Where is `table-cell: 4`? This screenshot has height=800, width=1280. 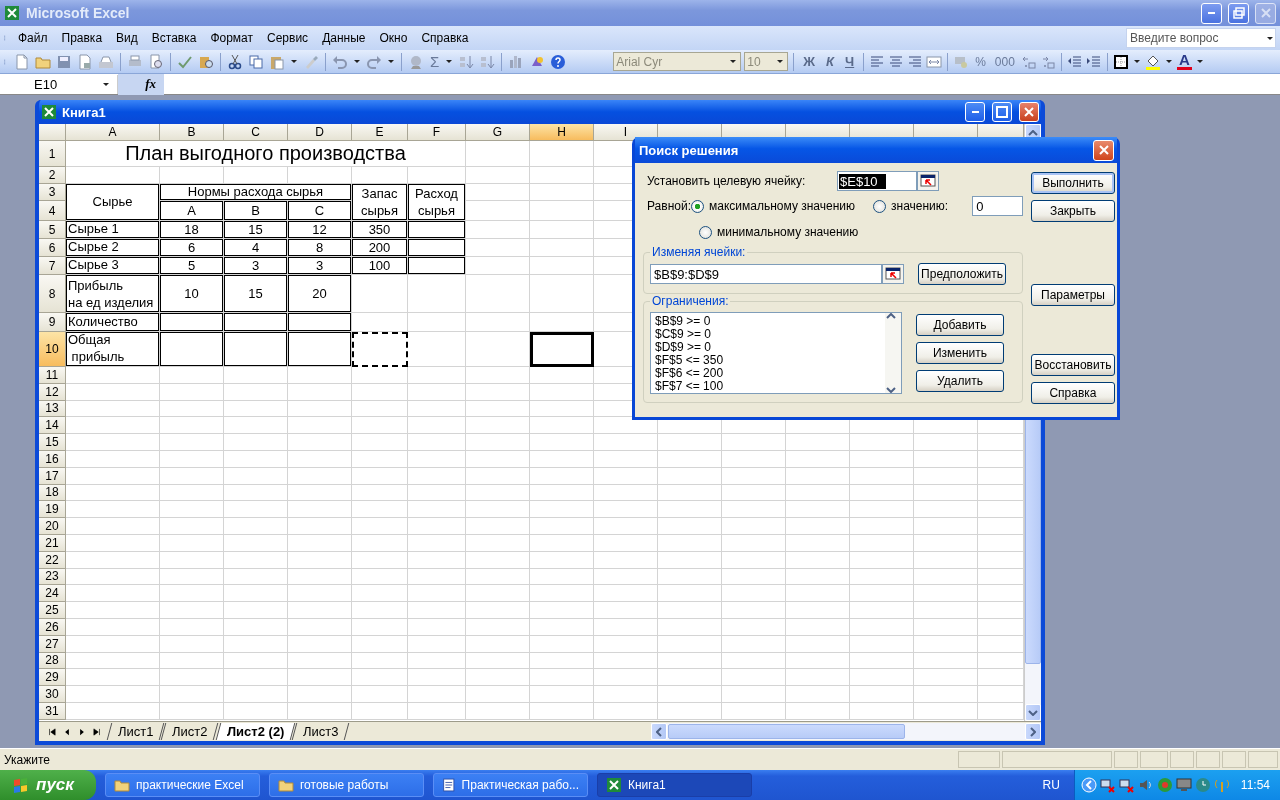 table-cell: 4 is located at coordinates (256, 248).